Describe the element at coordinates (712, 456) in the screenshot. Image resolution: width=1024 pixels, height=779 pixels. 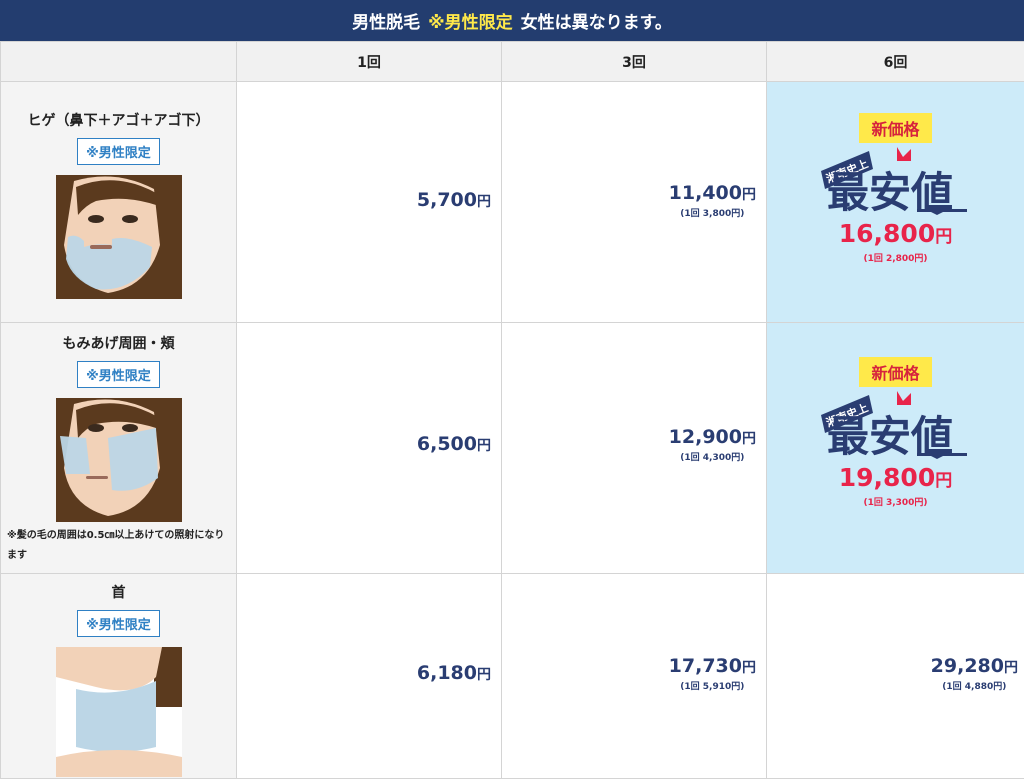
I see `per-session-price: (1回 4,300円)` at that location.